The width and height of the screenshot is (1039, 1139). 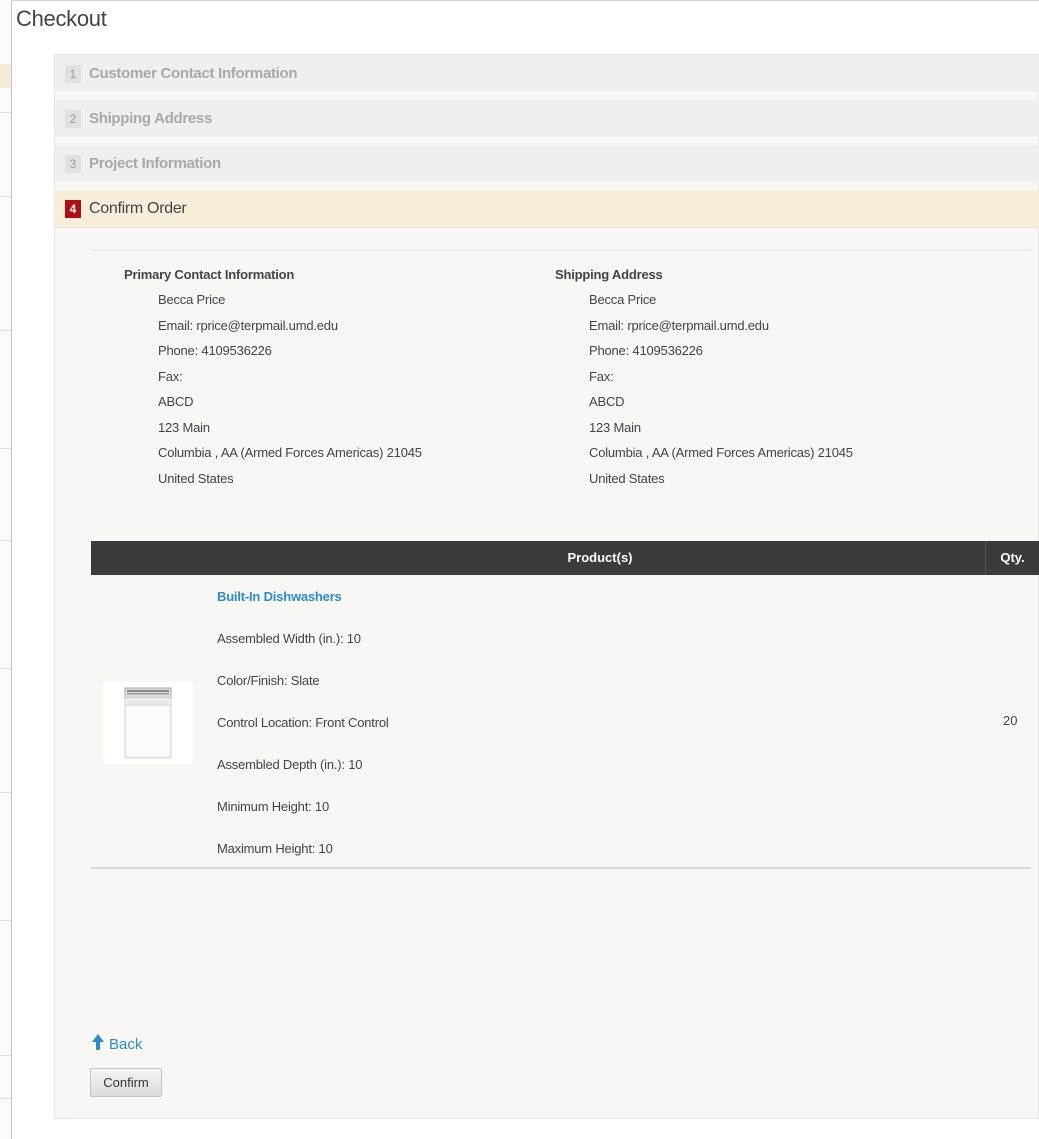 What do you see at coordinates (525, 0) in the screenshot?
I see `top-divider` at bounding box center [525, 0].